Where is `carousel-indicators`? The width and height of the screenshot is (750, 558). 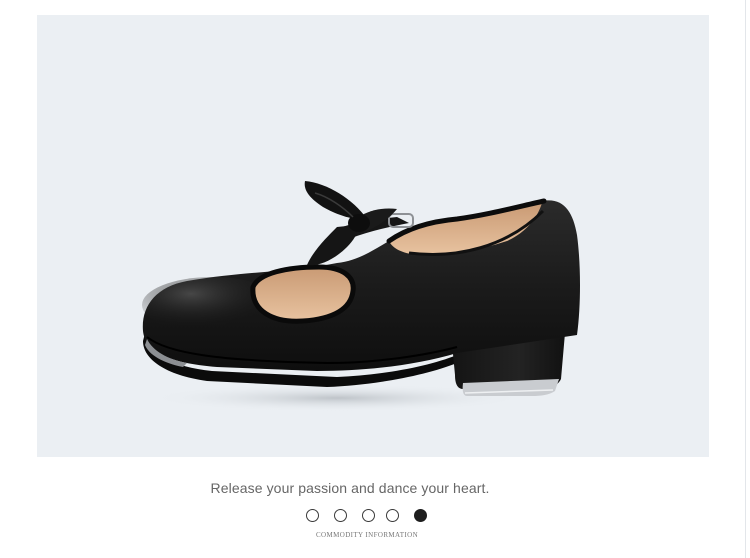
carousel-indicators is located at coordinates (369, 517).